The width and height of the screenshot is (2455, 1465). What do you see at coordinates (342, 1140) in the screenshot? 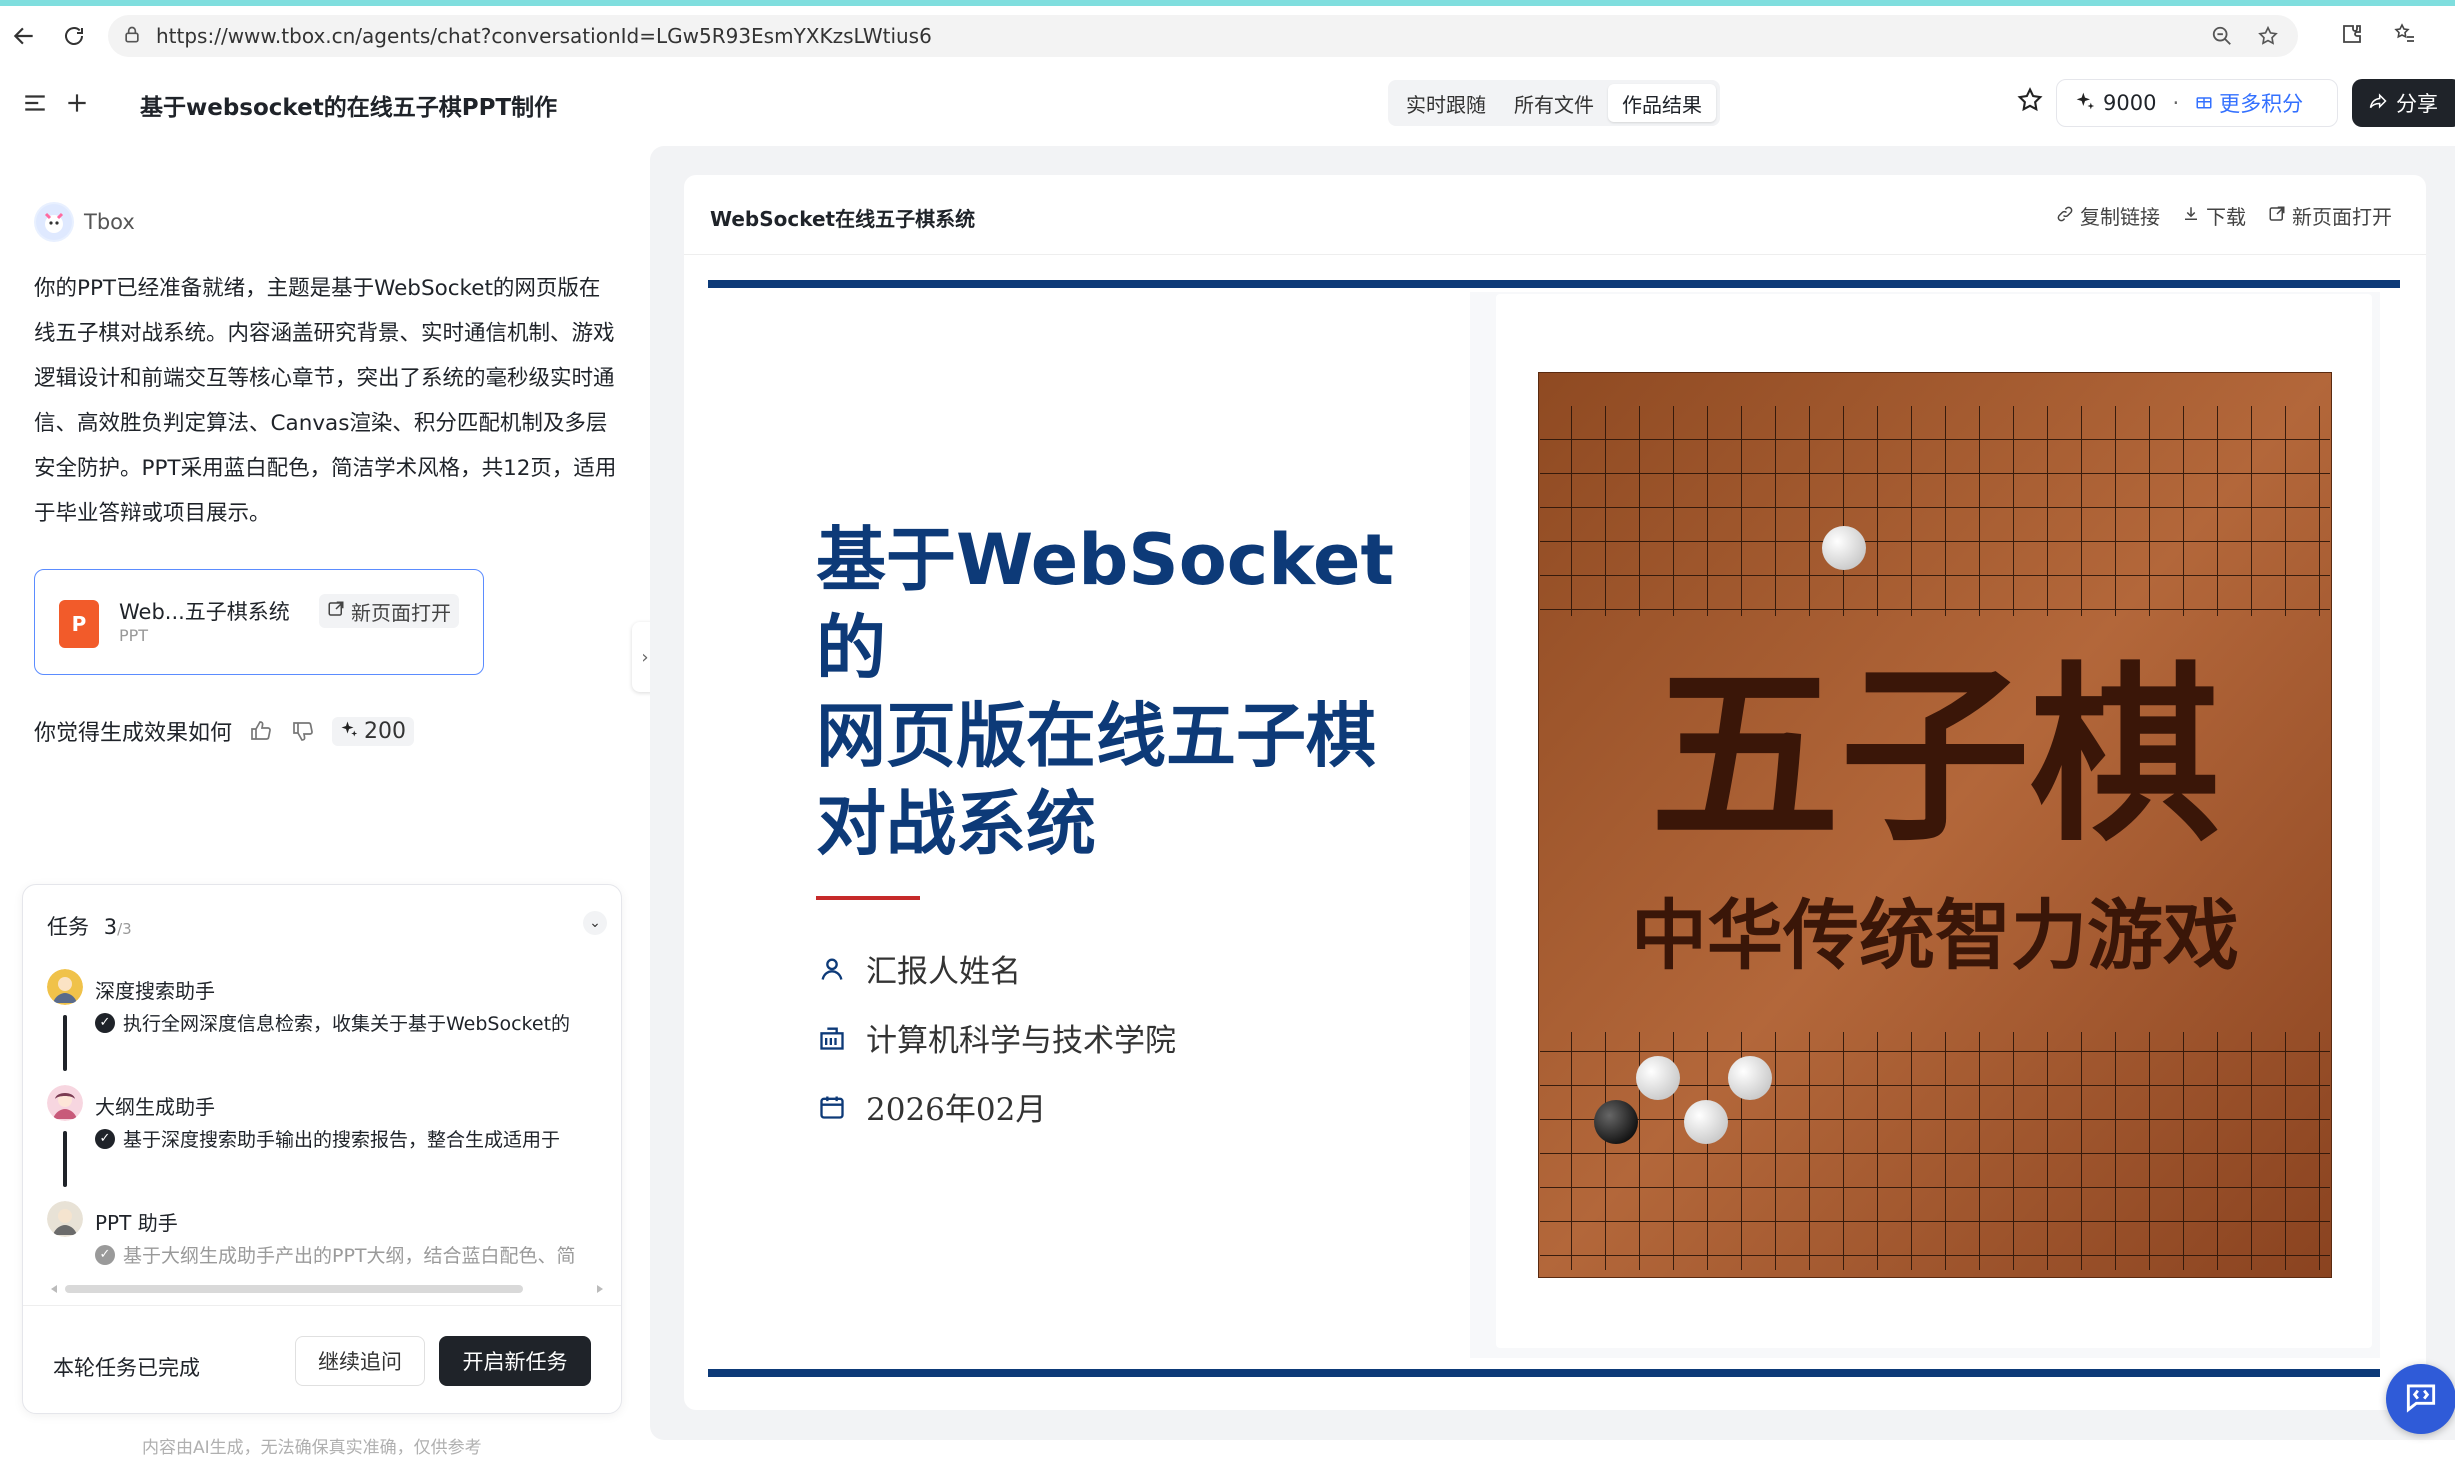
I see `task-desc-text: 基于深度搜索助手输出的搜索报告，整合生成适用于` at bounding box center [342, 1140].